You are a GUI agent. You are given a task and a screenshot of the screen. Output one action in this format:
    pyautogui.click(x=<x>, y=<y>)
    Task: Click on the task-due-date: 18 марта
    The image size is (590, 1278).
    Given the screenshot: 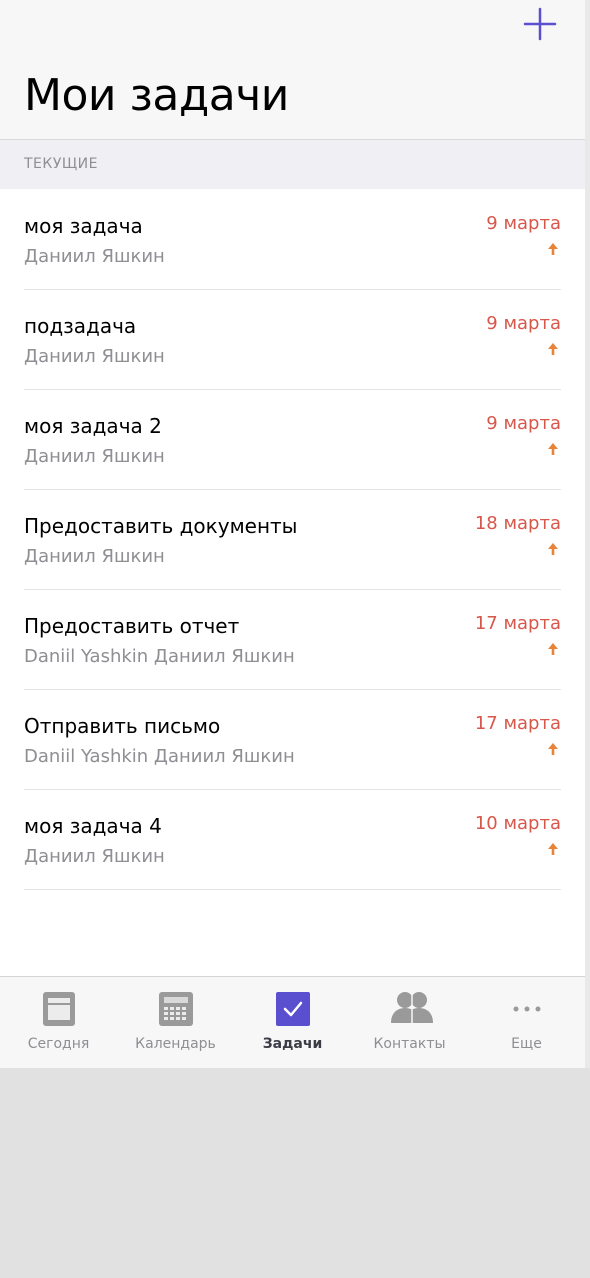 What is the action you would take?
    pyautogui.click(x=517, y=523)
    